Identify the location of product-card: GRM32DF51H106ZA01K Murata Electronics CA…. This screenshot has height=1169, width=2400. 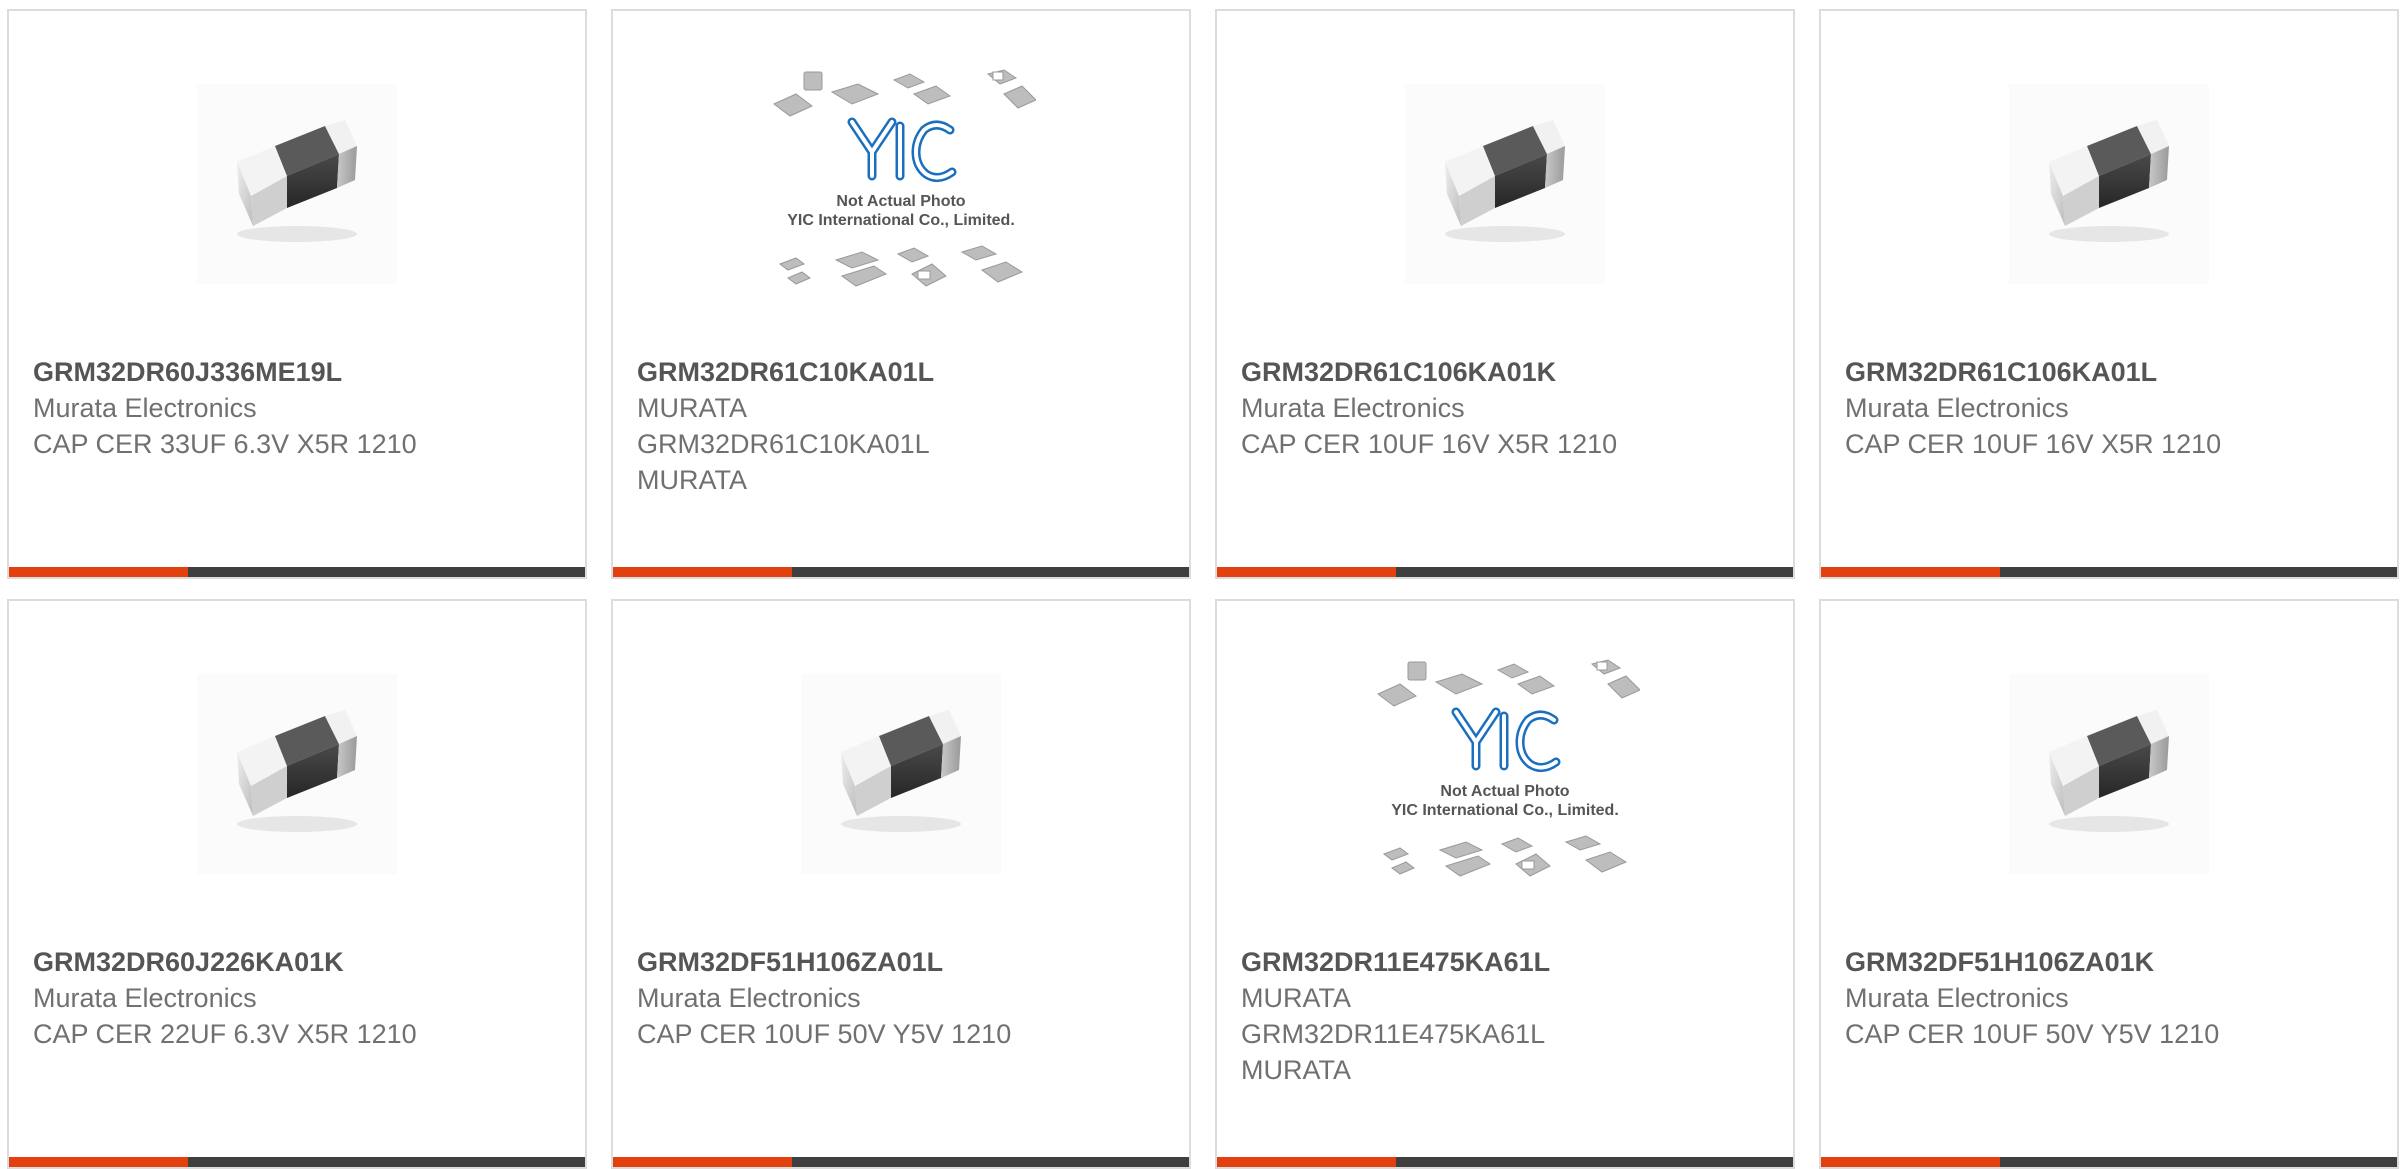
(2109, 884).